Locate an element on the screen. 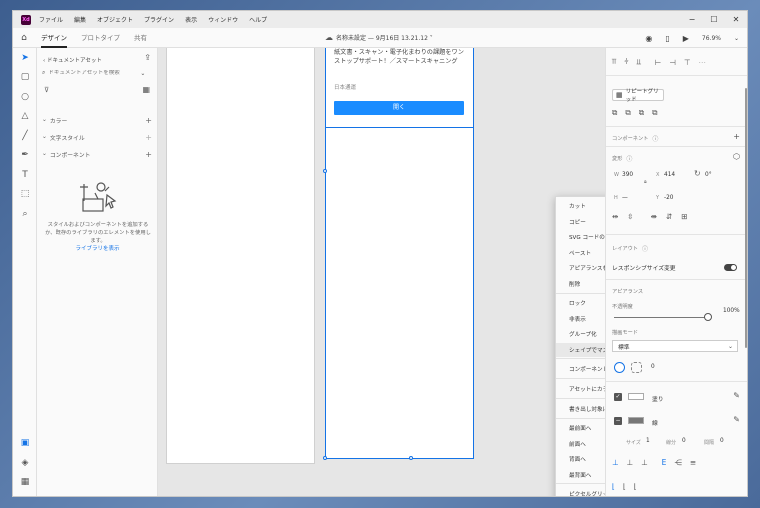 The image size is (760, 508). rectangle-tool-icon: ▢ is located at coordinates (25, 78).